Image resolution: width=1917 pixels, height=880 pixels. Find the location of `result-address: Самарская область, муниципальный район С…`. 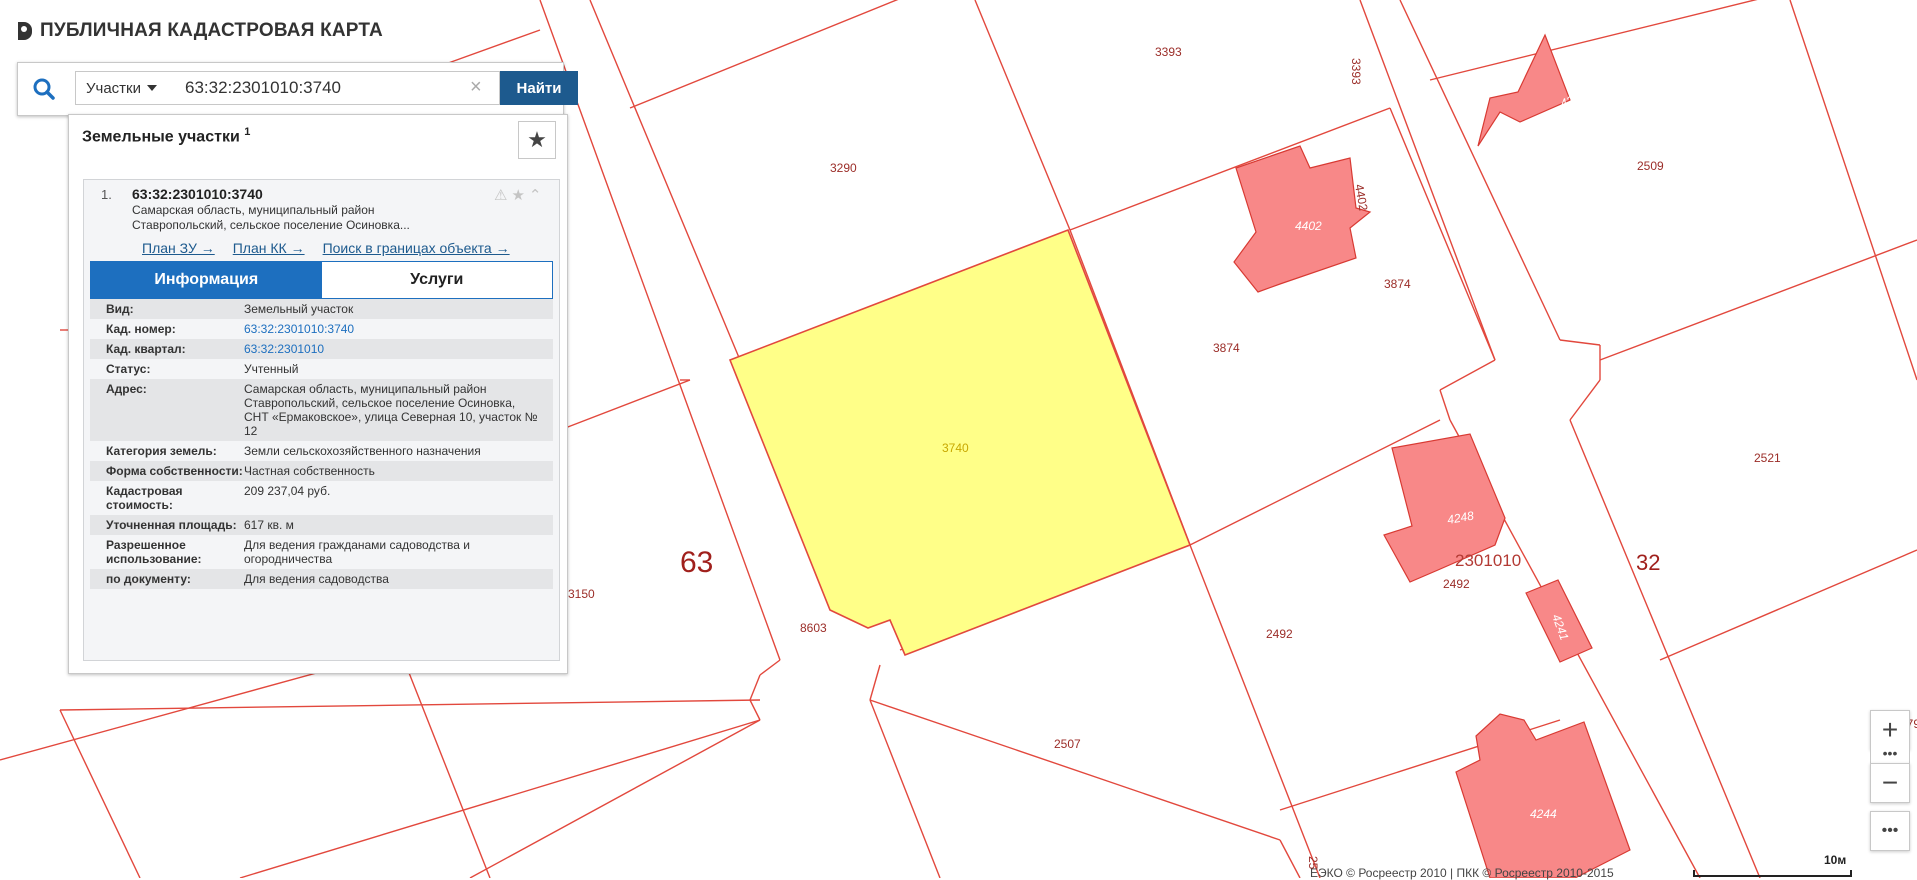

result-address: Самарская область, муниципальный район С… is located at coordinates (271, 217).